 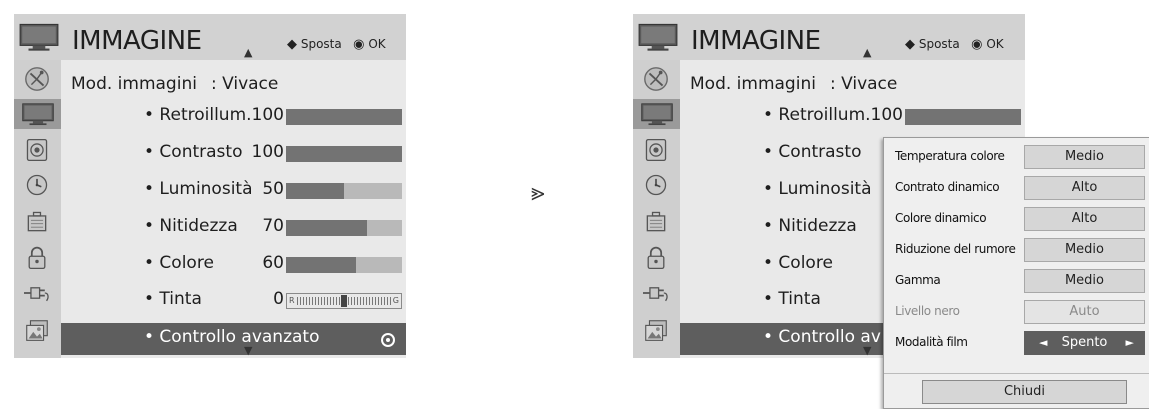 What do you see at coordinates (1016, 155) in the screenshot?
I see `popup-row-color-temperature: Temperatura colore Medio` at bounding box center [1016, 155].